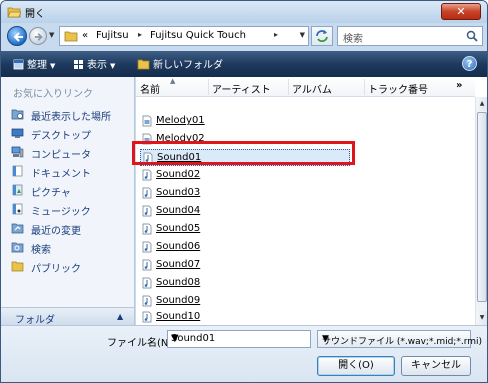  I want to click on arrow-right-icon, so click(38, 37).